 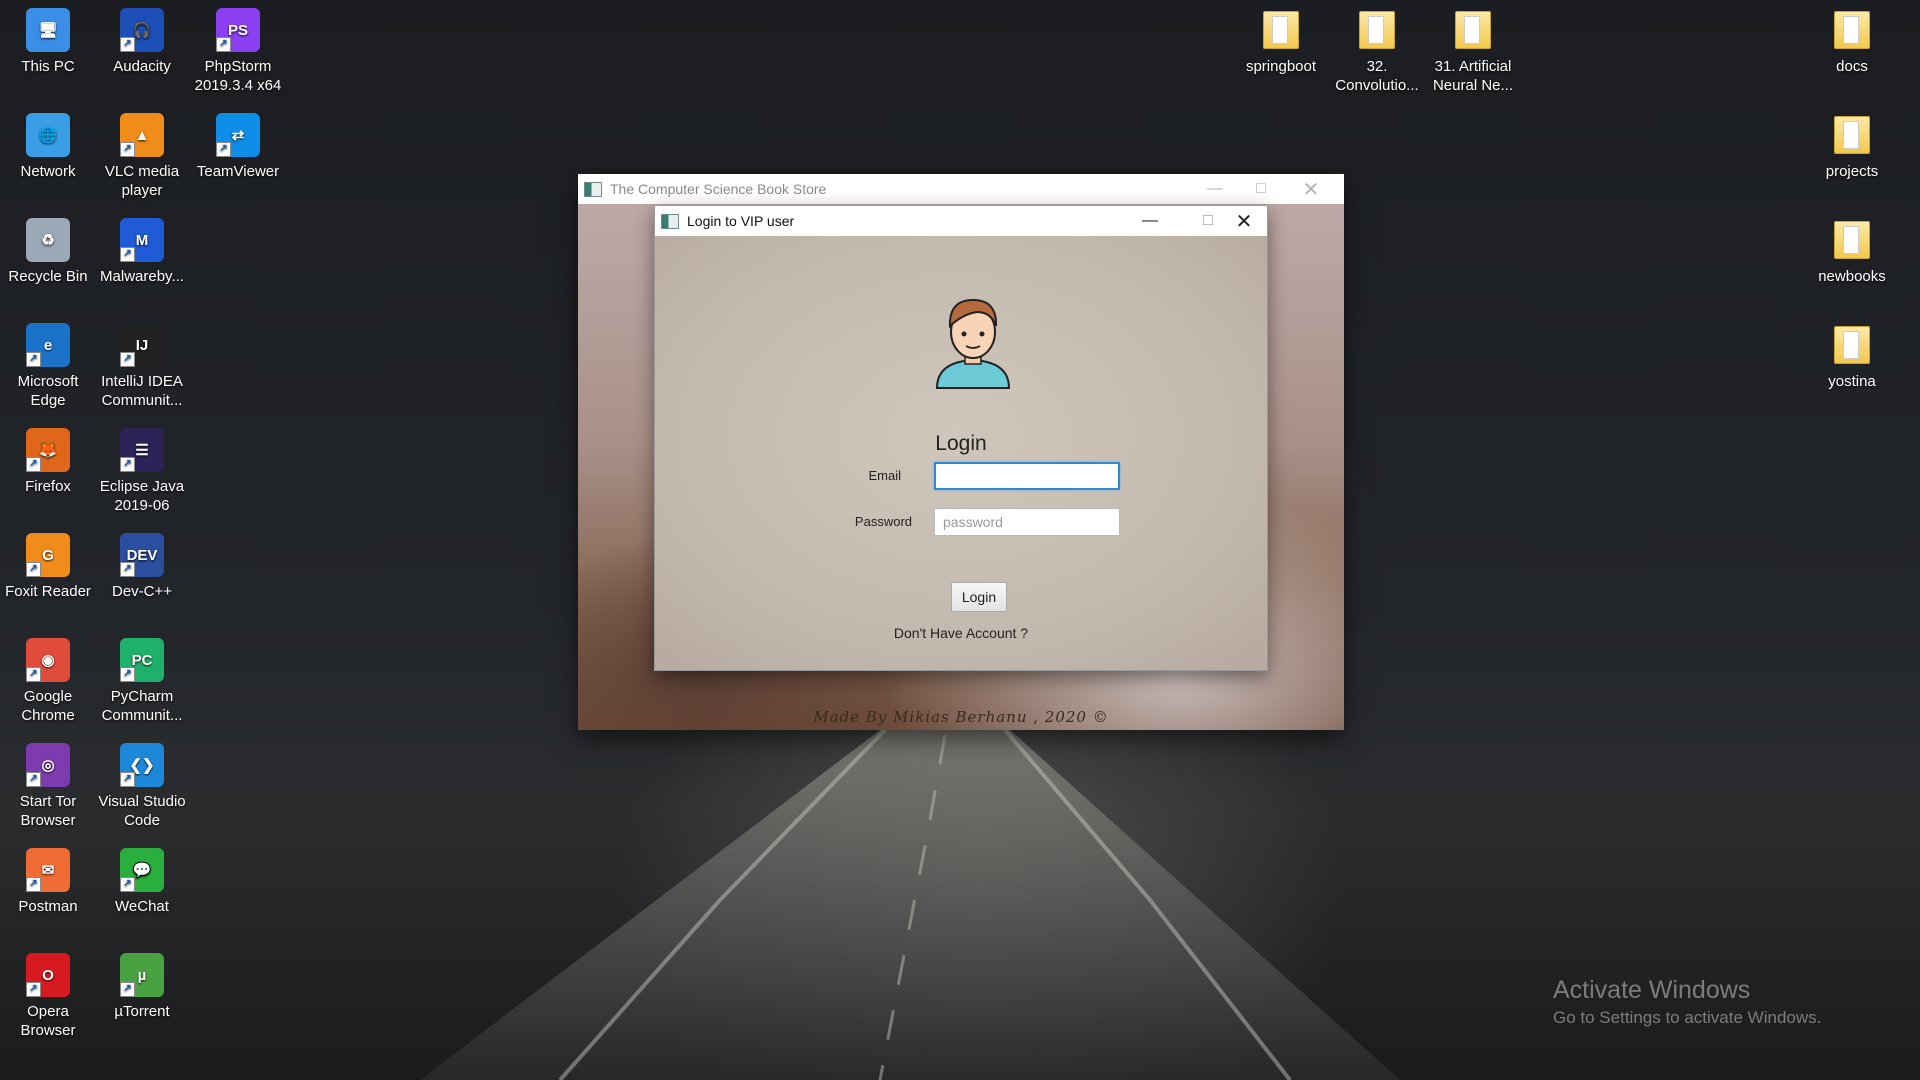 I want to click on desktop-shortcut: 🌐 Network, so click(x=48, y=159).